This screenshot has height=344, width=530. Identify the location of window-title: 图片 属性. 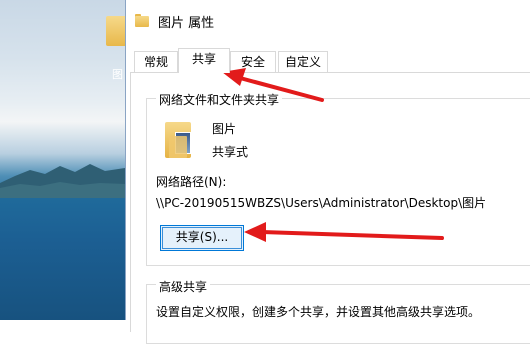
(186, 23).